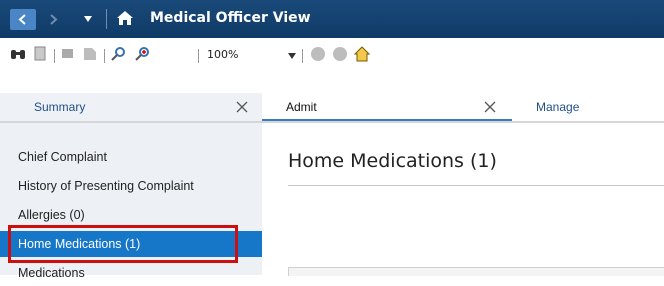 This screenshot has width=664, height=286. I want to click on sidebar-item-label: Medications, so click(51, 273).